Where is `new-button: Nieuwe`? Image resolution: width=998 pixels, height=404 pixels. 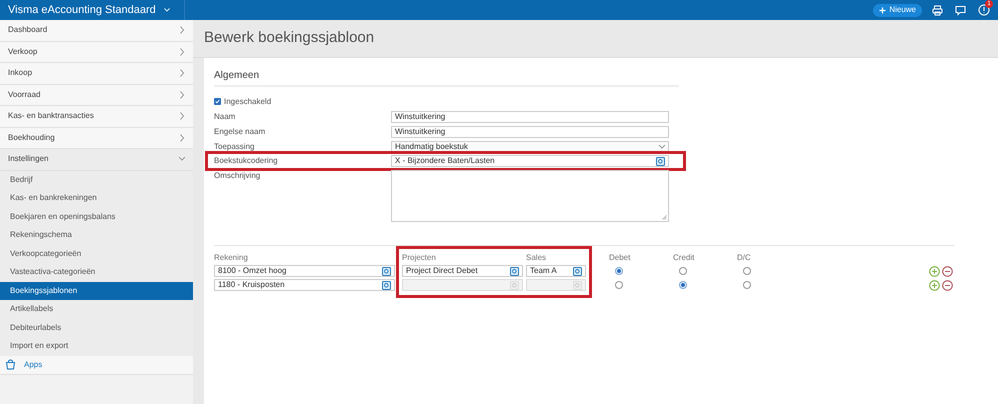 new-button: Nieuwe is located at coordinates (897, 10).